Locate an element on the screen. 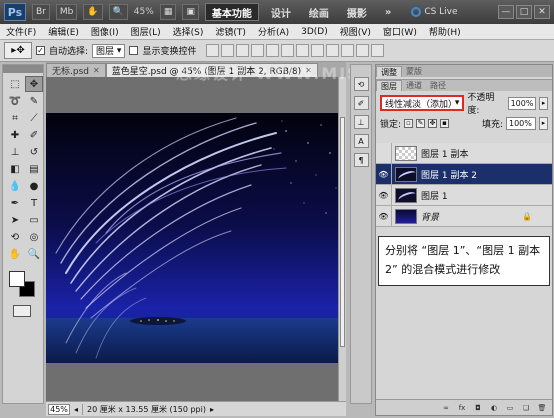 This screenshot has height=418, width=554. path-select-icon: ➤ is located at coordinates (15, 220).